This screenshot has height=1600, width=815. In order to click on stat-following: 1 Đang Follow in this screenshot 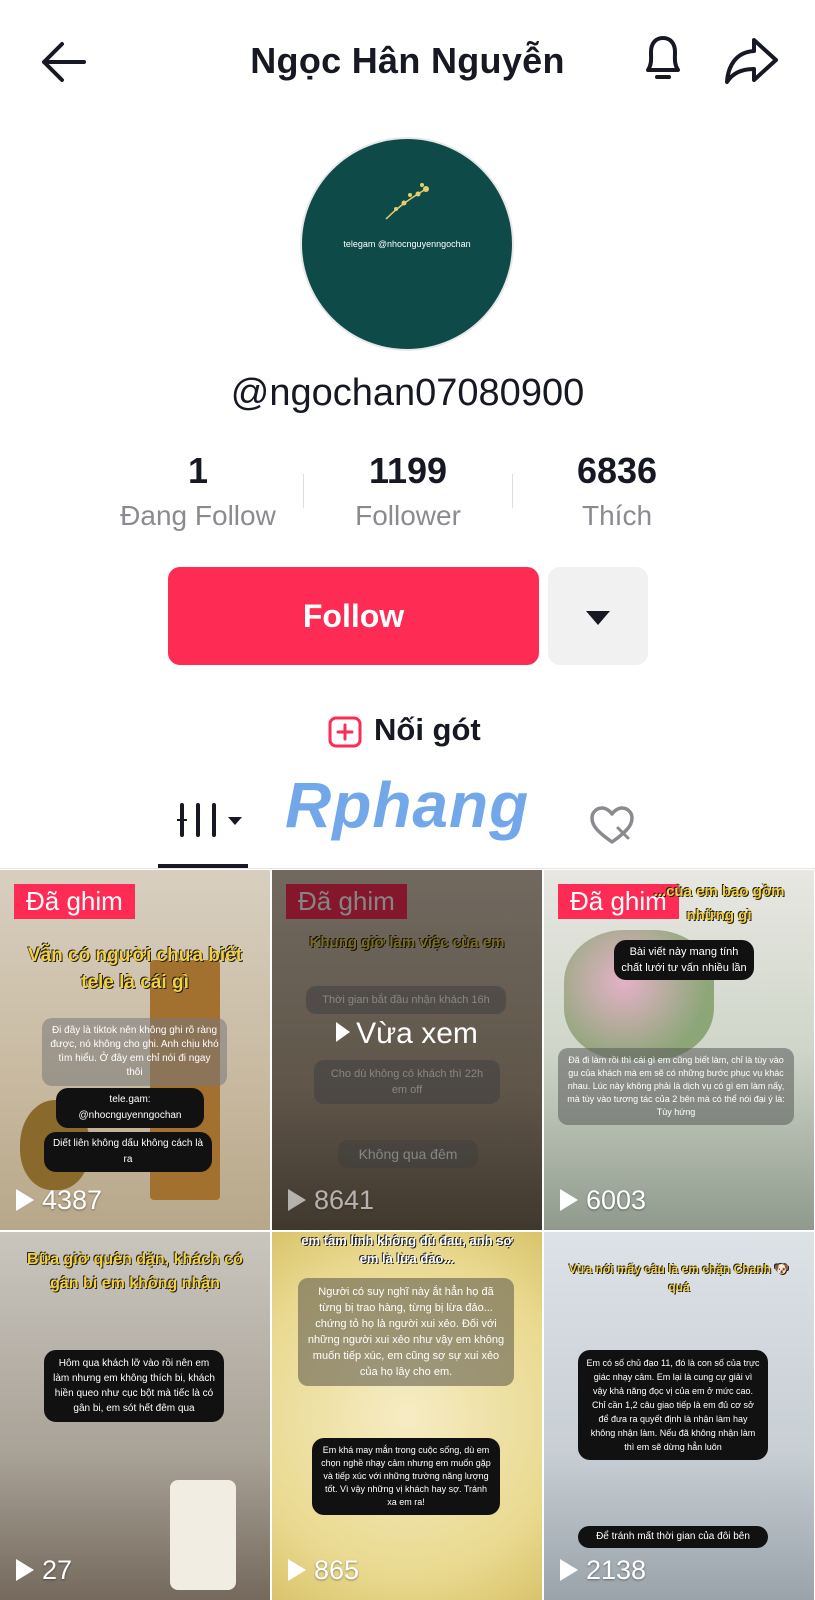, I will do `click(198, 491)`.